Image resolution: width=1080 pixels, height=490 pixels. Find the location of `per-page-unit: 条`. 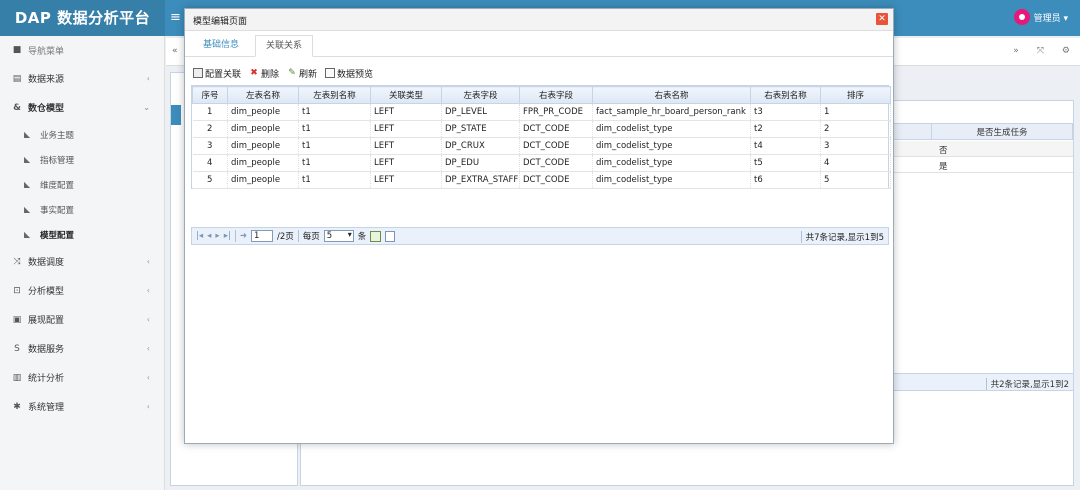

per-page-unit: 条 is located at coordinates (362, 237).